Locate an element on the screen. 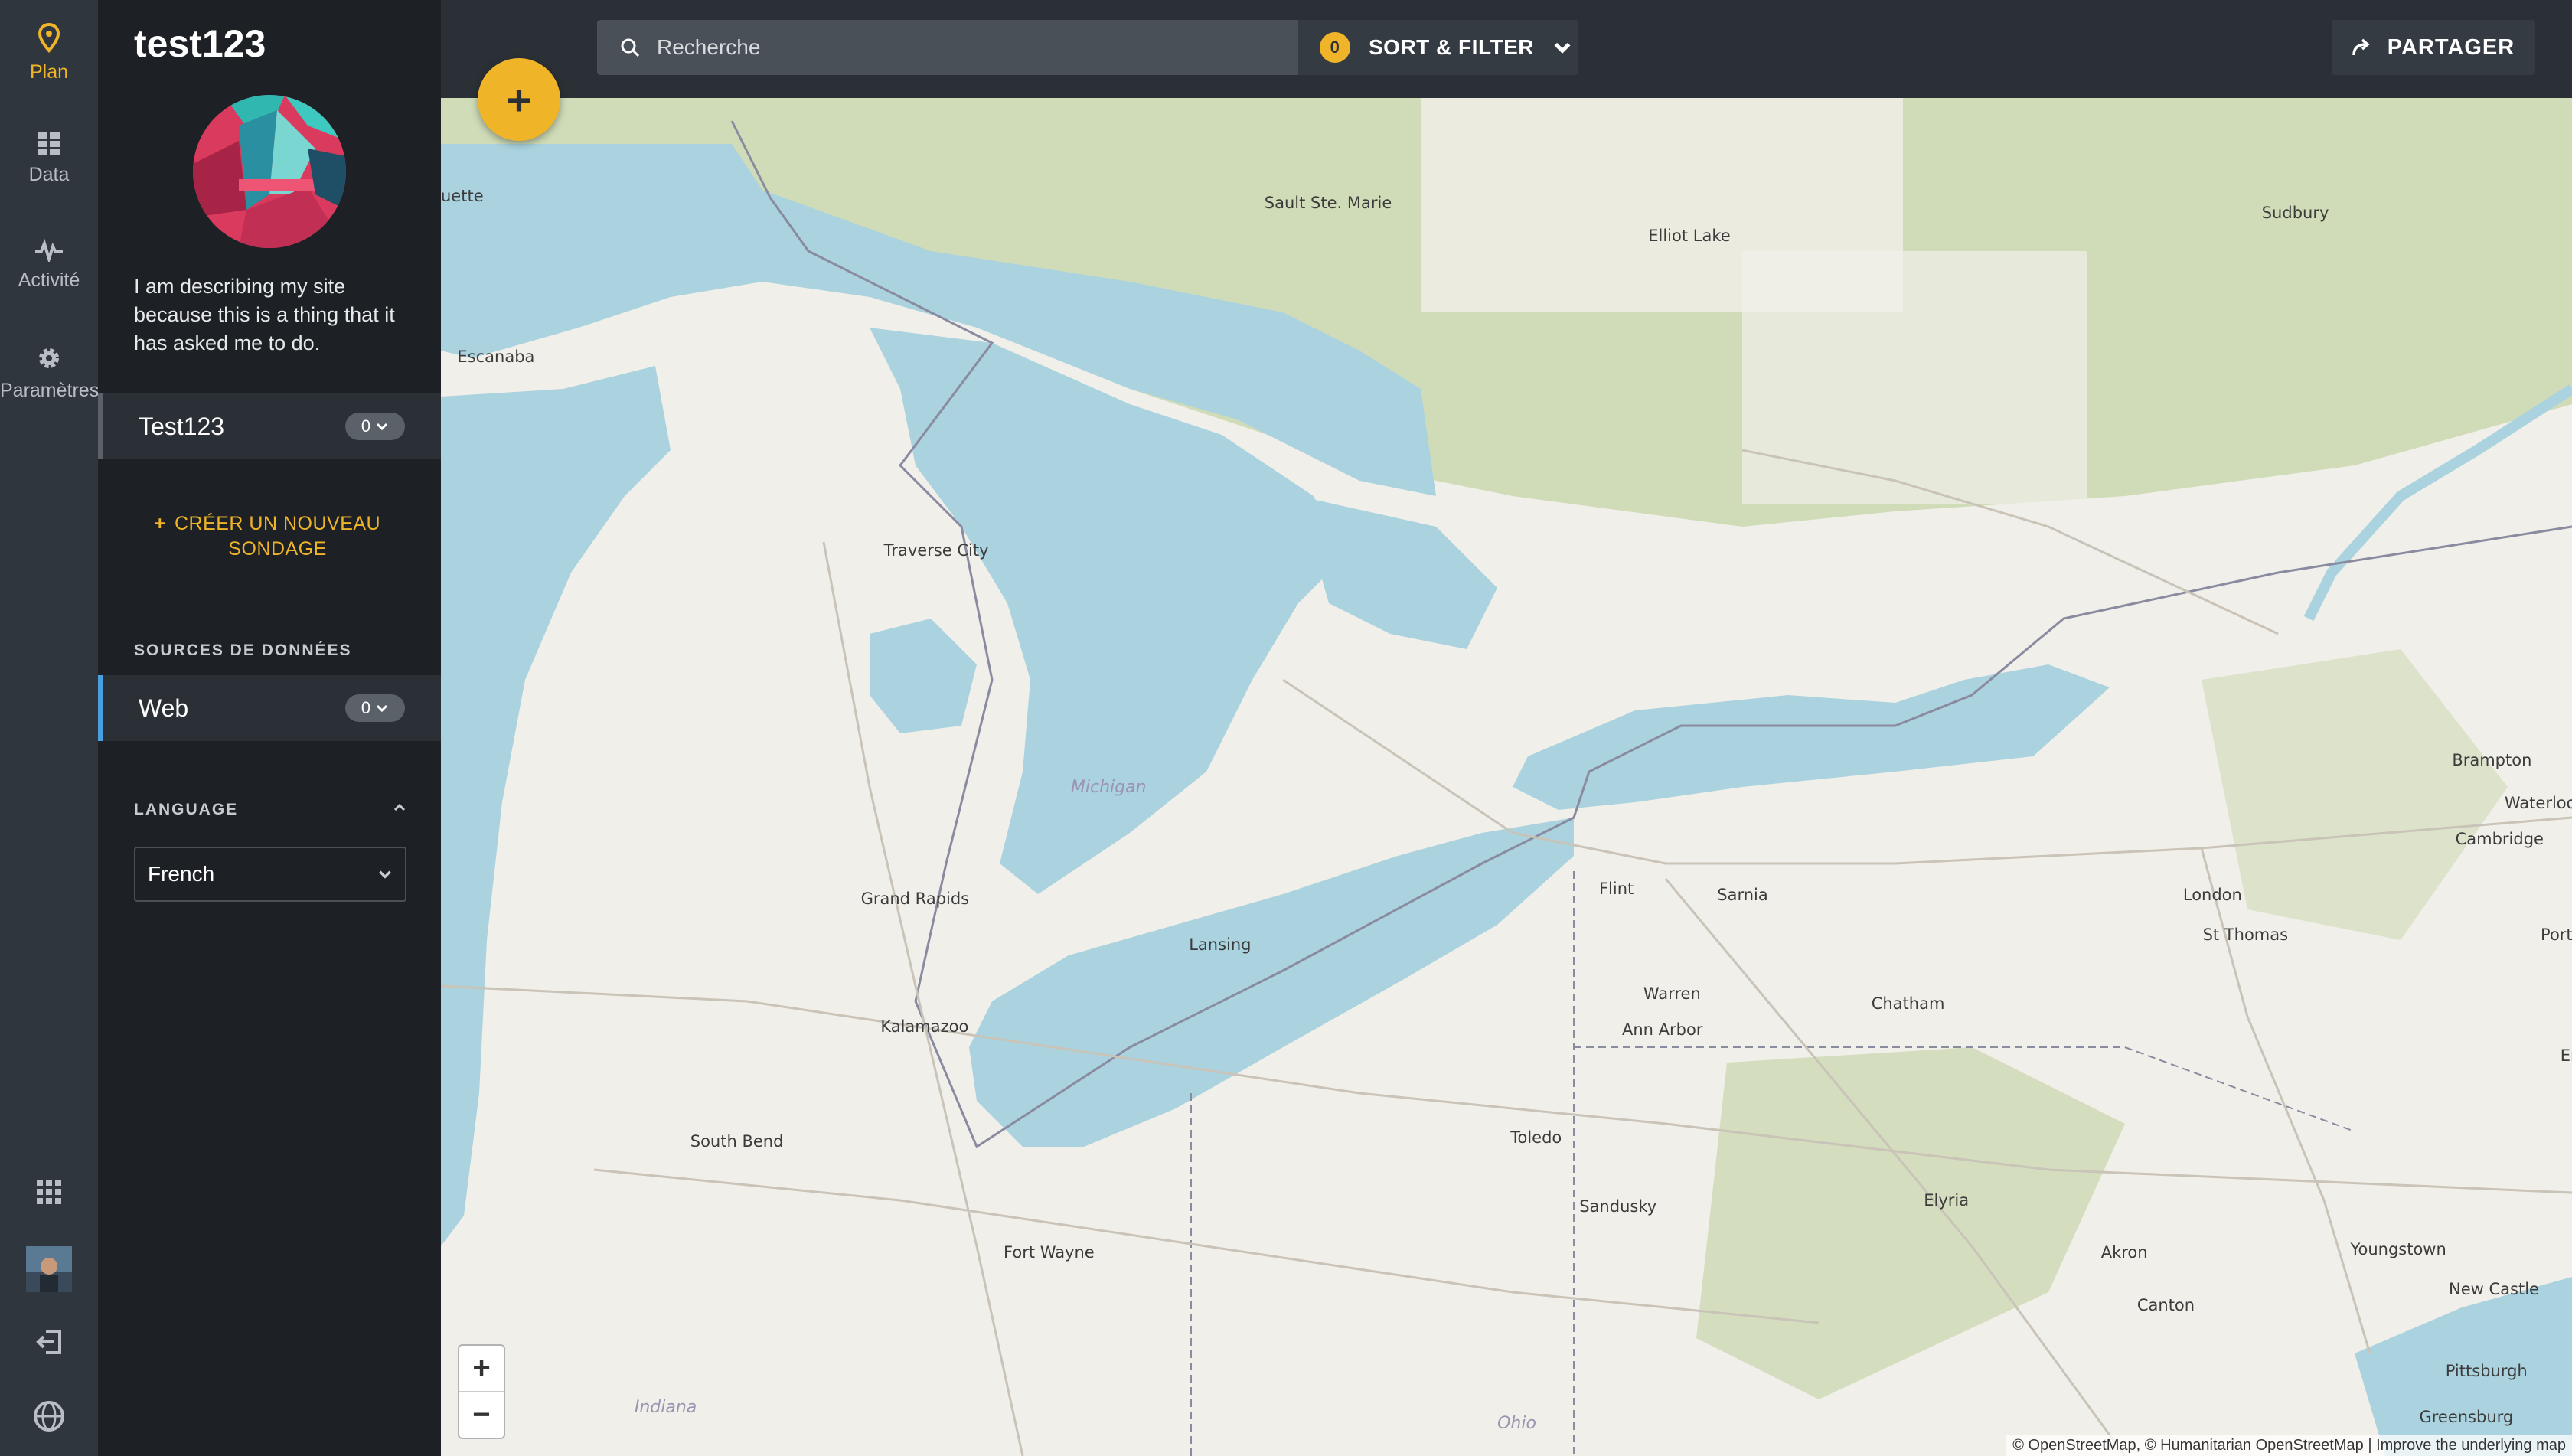  plus-icon: + is located at coordinates (160, 523).